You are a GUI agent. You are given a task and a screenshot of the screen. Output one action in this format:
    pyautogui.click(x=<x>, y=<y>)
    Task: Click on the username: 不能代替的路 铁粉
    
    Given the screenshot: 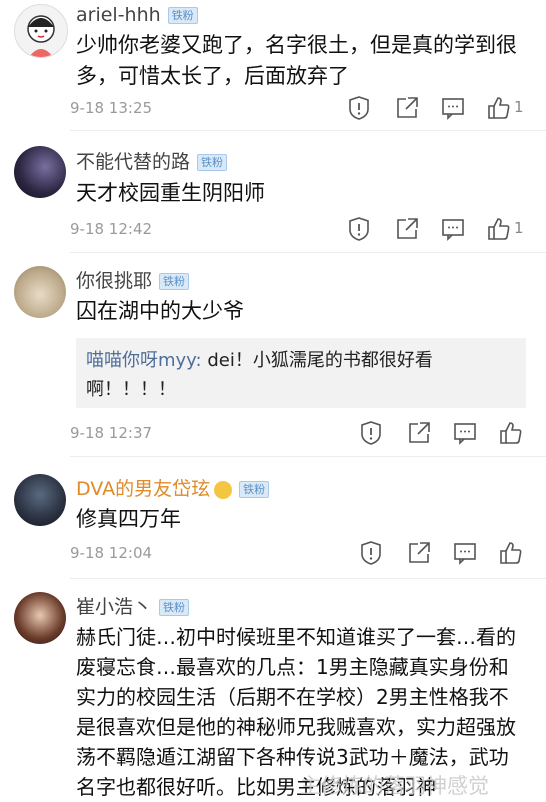 What is the action you would take?
    pyautogui.click(x=152, y=160)
    